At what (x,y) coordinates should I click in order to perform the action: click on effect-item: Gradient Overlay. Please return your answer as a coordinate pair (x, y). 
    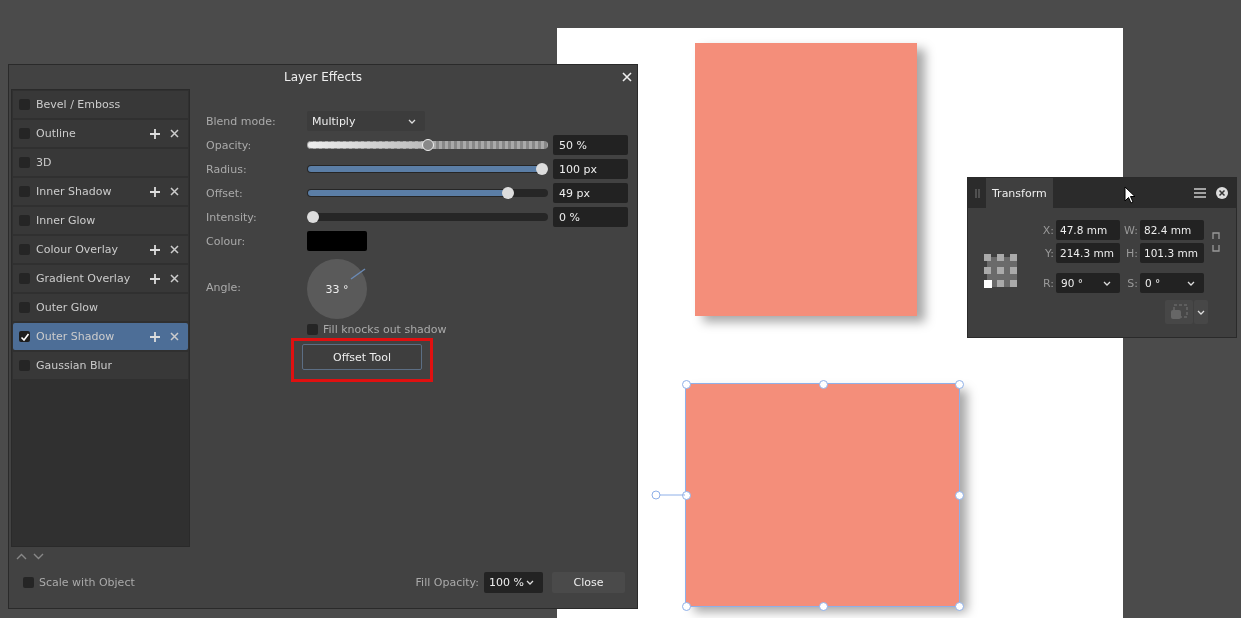
    Looking at the image, I should click on (100, 278).